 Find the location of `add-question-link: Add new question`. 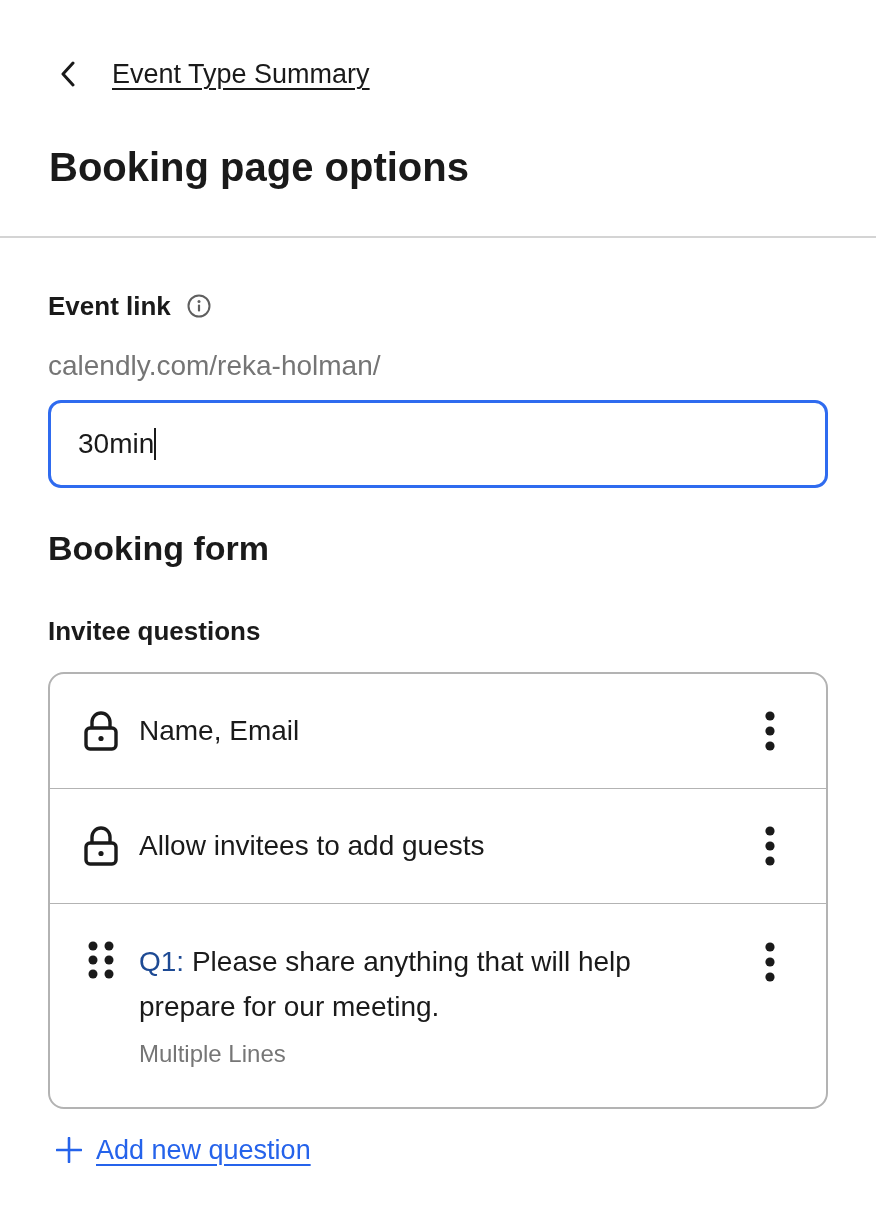

add-question-link: Add new question is located at coordinates (203, 1150).